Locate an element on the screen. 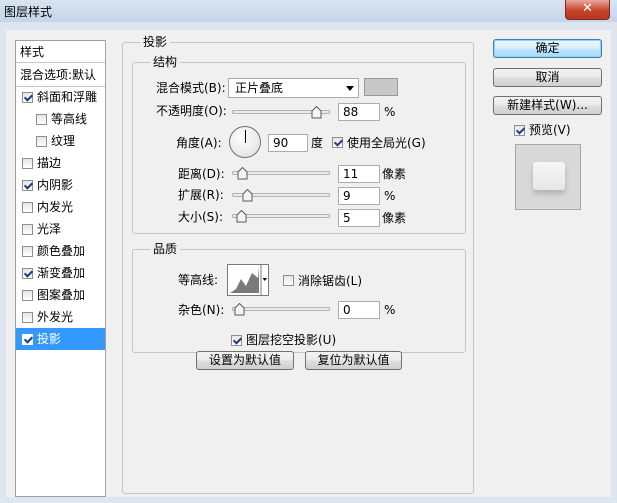  size-unit: 像素 is located at coordinates (394, 218).